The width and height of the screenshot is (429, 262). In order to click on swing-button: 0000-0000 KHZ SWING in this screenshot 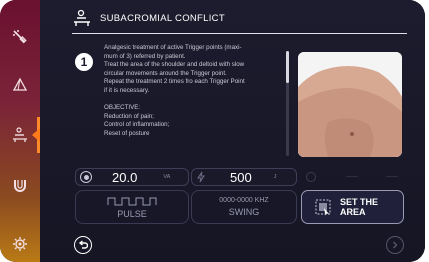, I will do `click(244, 207)`.